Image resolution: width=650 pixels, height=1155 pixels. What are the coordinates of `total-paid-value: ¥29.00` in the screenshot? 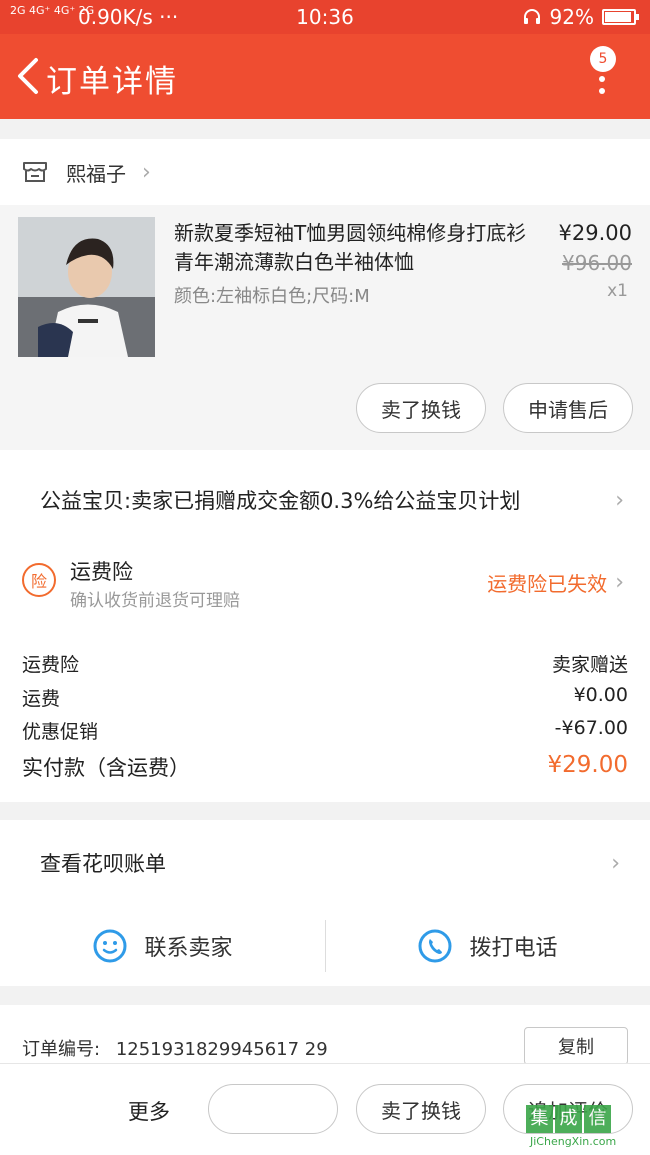 It's located at (587, 765).